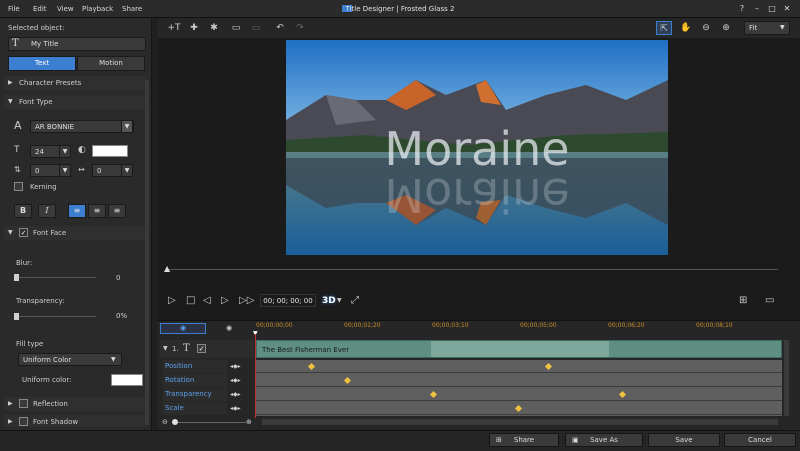 This screenshot has width=800, height=451. I want to click on track-visible-checkbox: ✓, so click(201, 348).